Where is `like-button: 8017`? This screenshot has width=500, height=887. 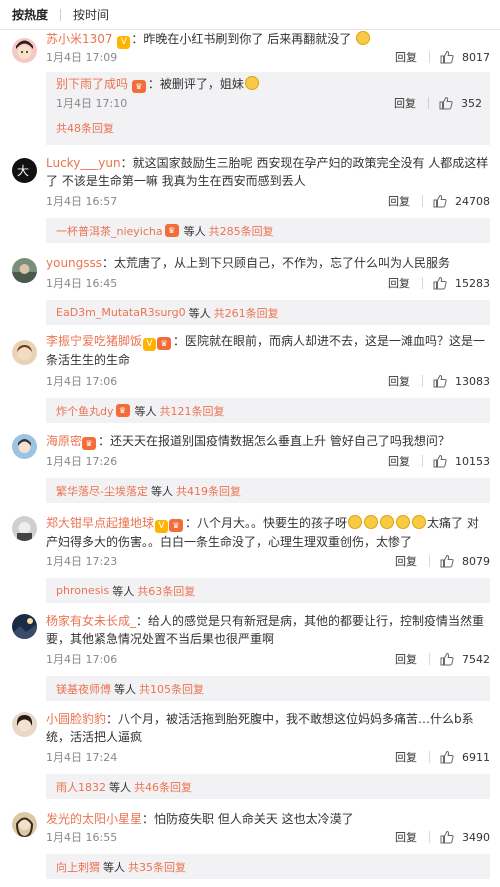 like-button: 8017 is located at coordinates (460, 57).